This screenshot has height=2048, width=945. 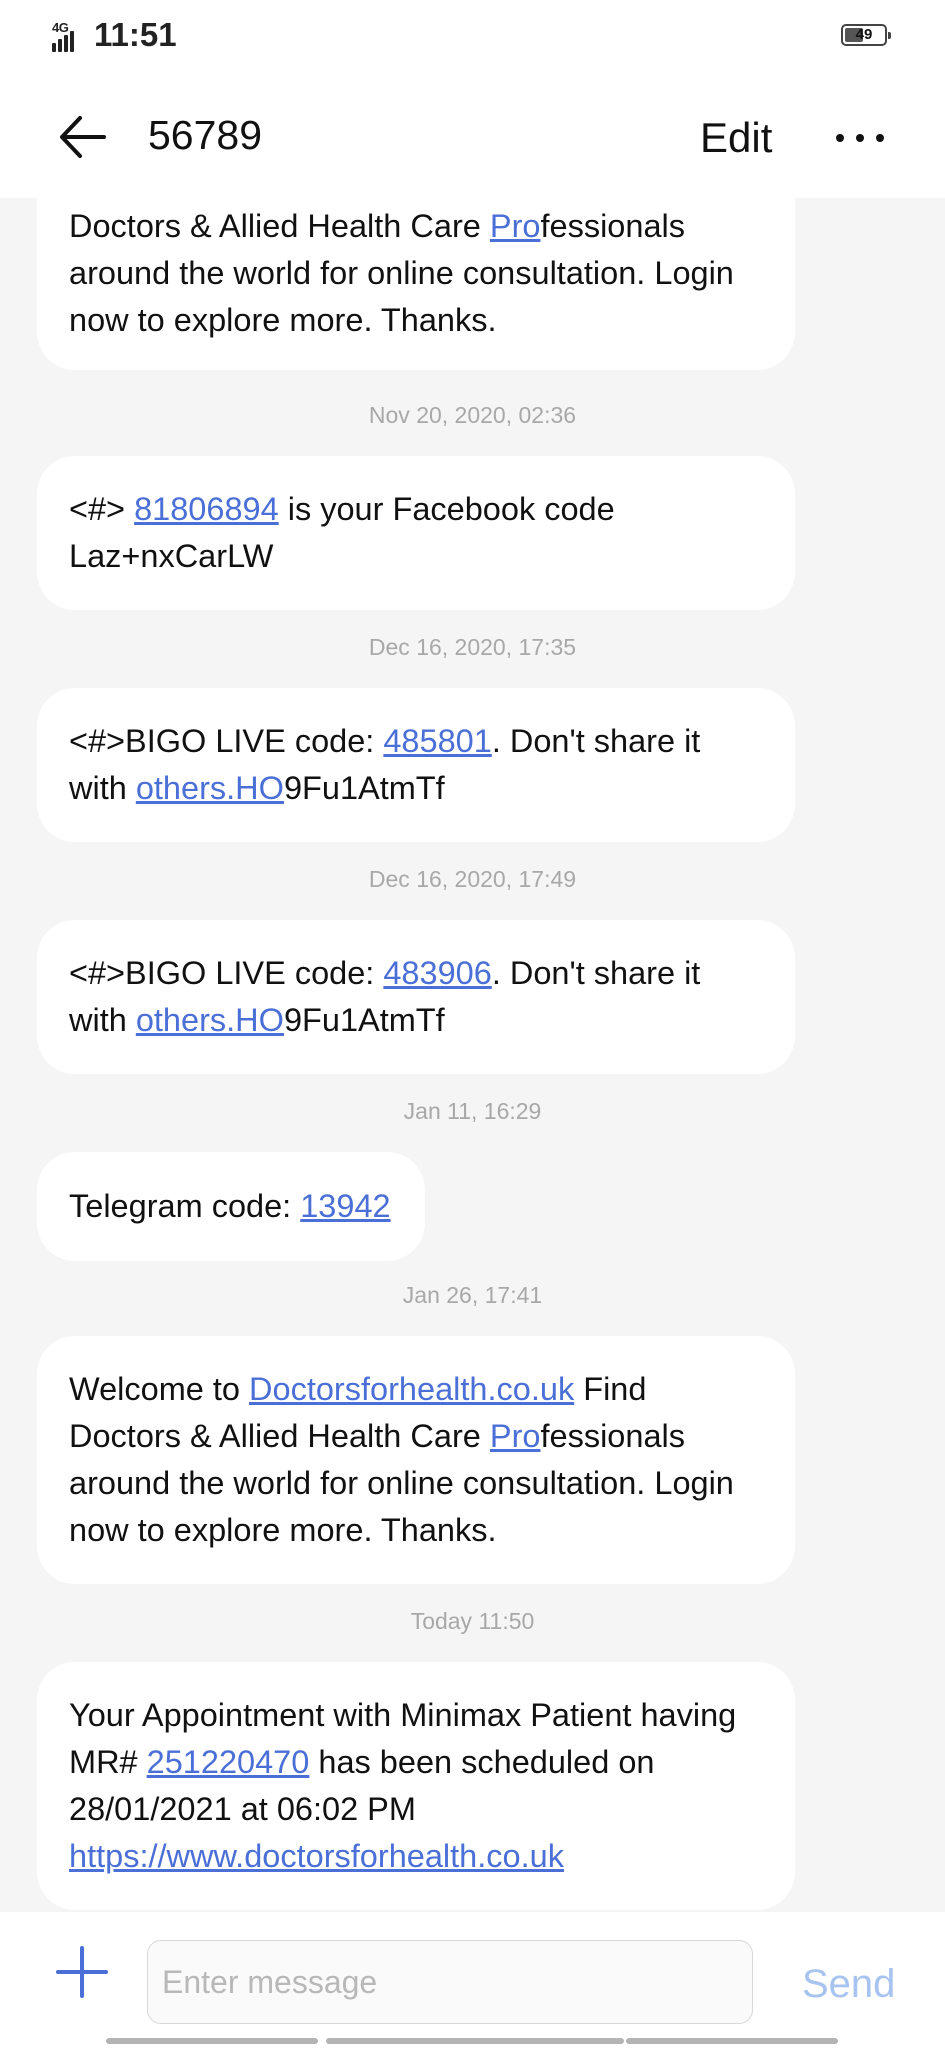 What do you see at coordinates (135, 34) in the screenshot?
I see `status-time: 11:51` at bounding box center [135, 34].